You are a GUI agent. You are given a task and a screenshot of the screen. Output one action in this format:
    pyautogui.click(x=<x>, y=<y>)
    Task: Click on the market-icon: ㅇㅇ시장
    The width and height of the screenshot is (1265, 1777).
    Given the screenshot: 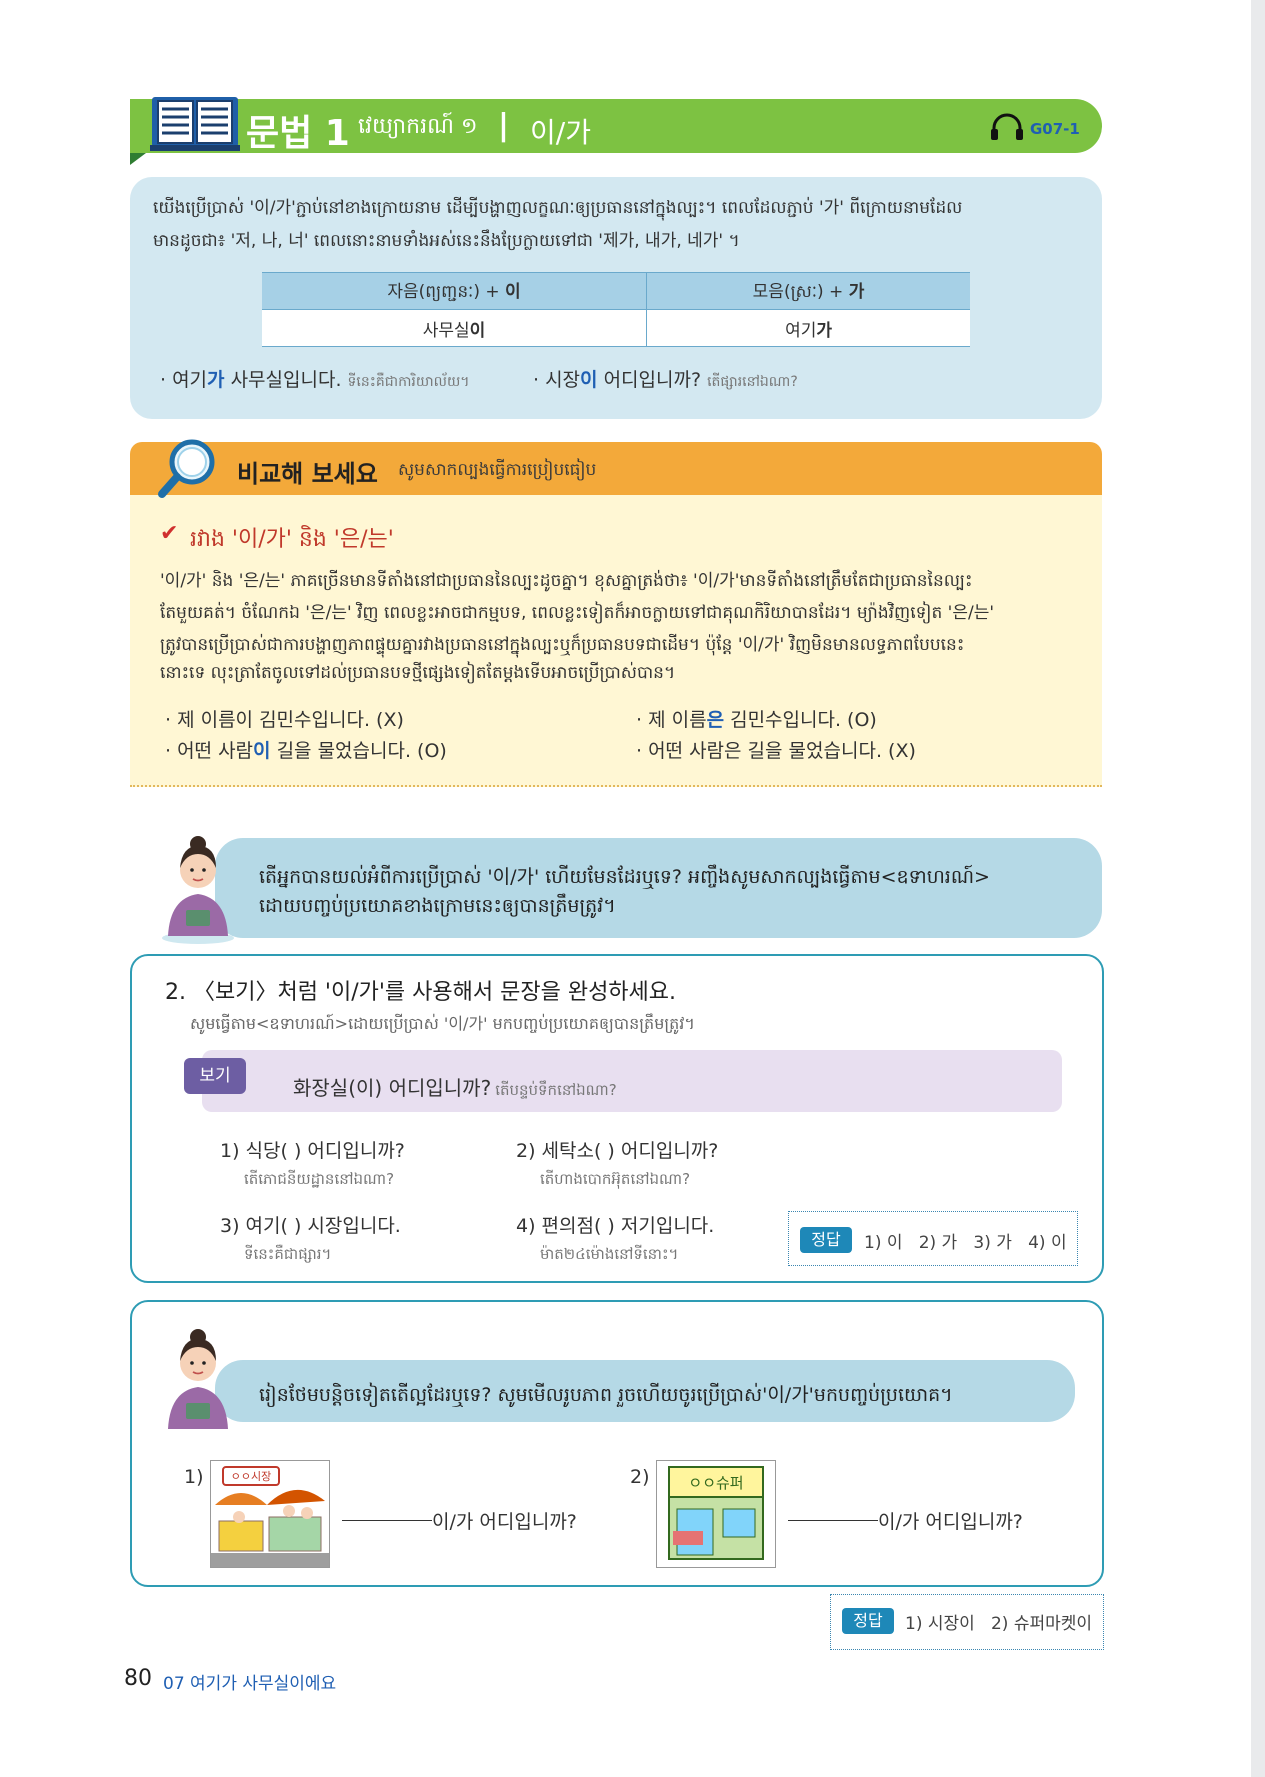 What is the action you would take?
    pyautogui.click(x=270, y=1516)
    